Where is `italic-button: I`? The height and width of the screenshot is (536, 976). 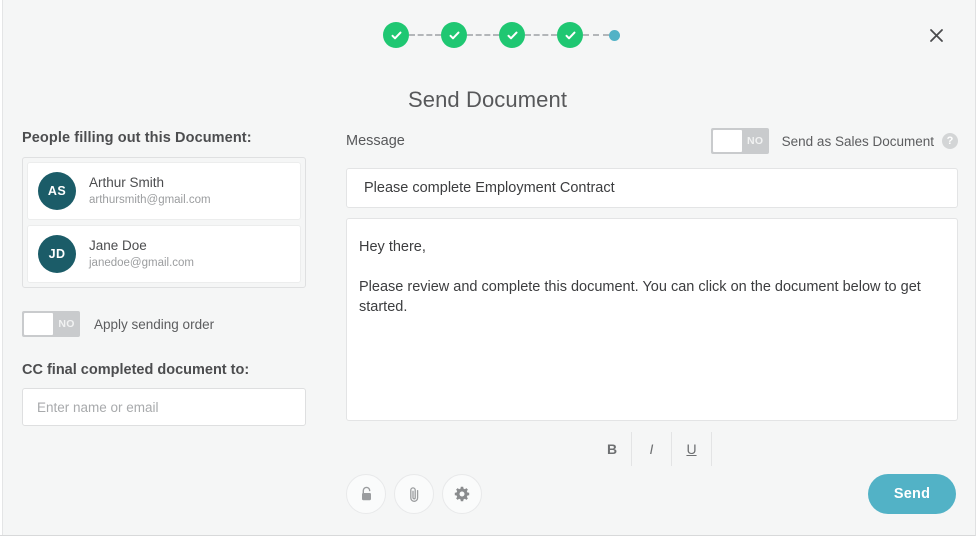
italic-button: I is located at coordinates (652, 449).